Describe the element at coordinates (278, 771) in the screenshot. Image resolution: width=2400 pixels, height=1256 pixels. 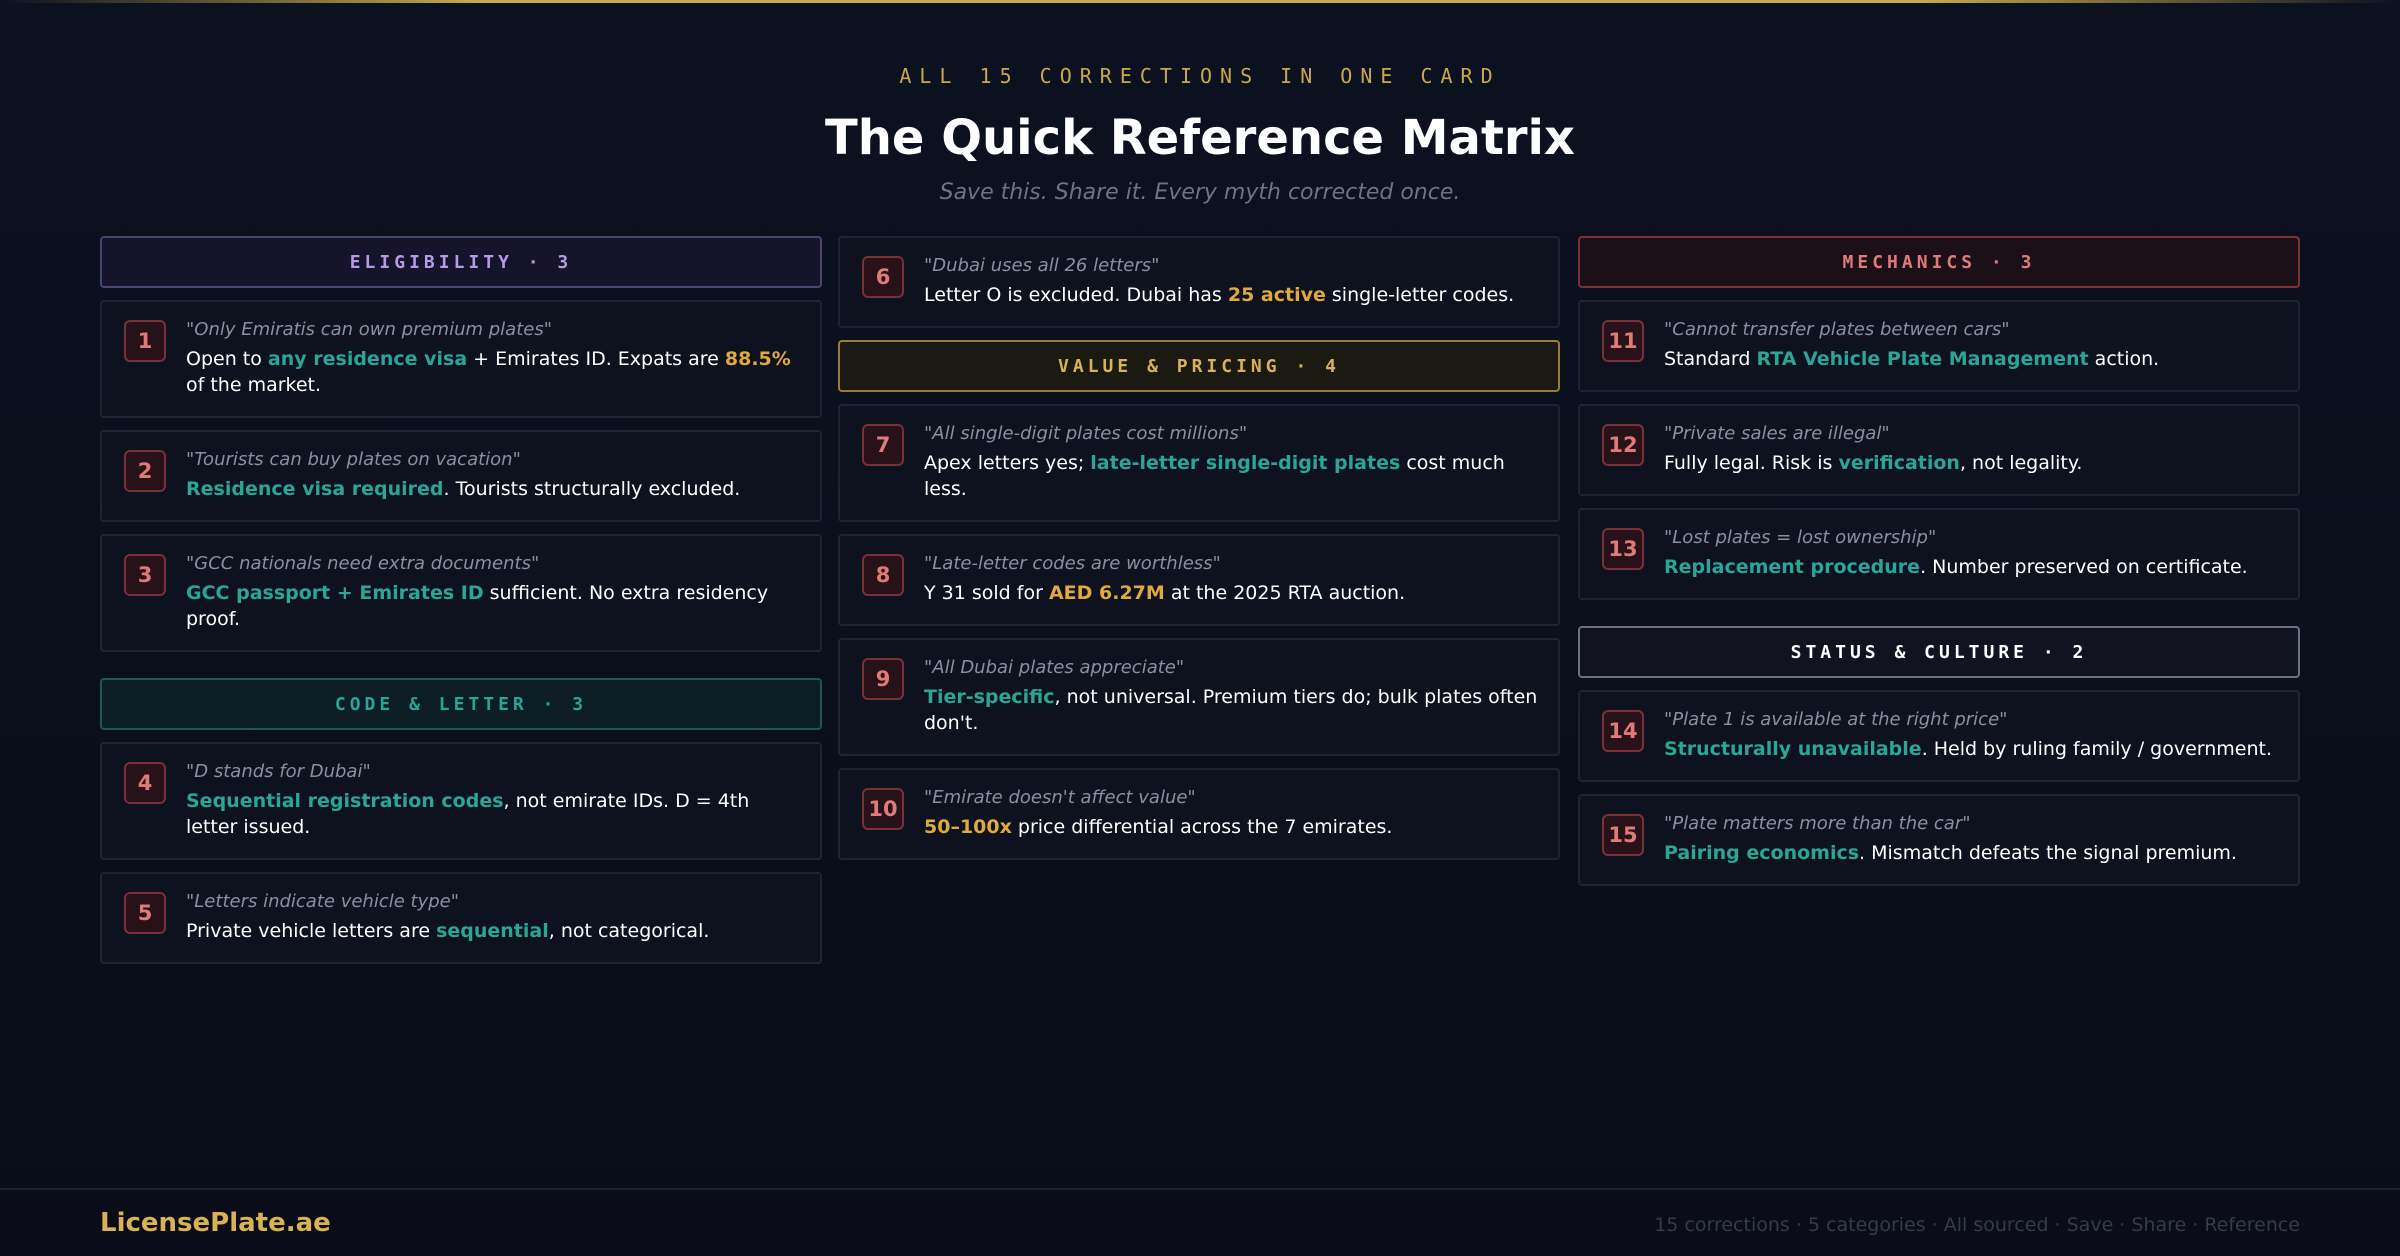
I see `myth-text: "D stands for Dubai"` at that location.